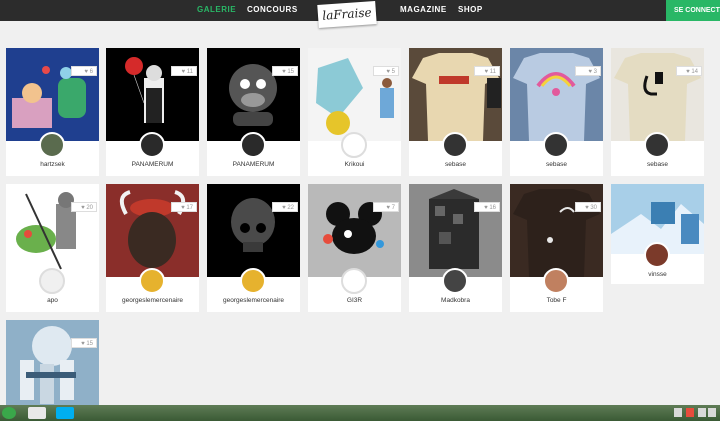 This screenshot has height=421, width=720. I want to click on design-card: ♥ 16 Madkobra, so click(455, 248).